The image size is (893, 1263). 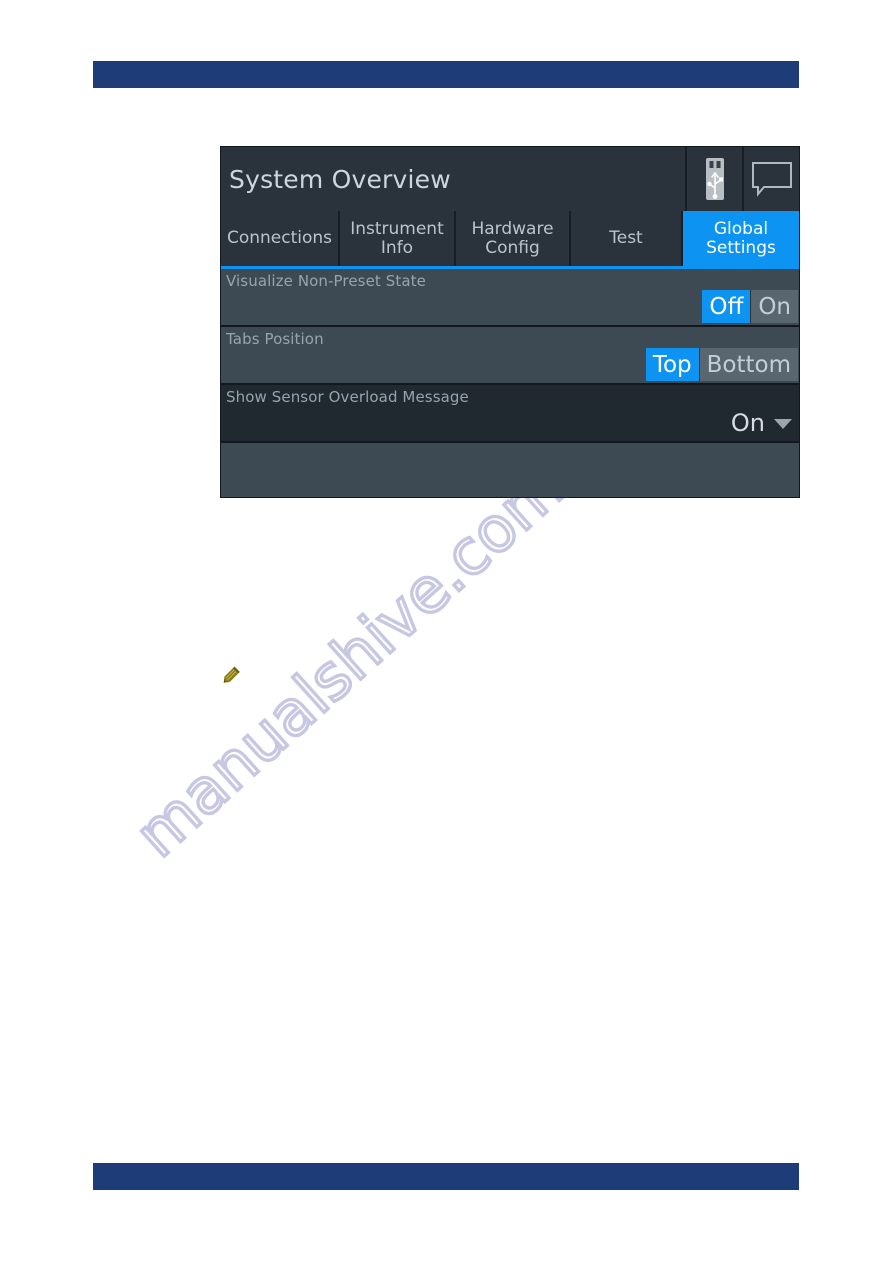 I want to click on tab-test-label: Test, so click(x=626, y=238).